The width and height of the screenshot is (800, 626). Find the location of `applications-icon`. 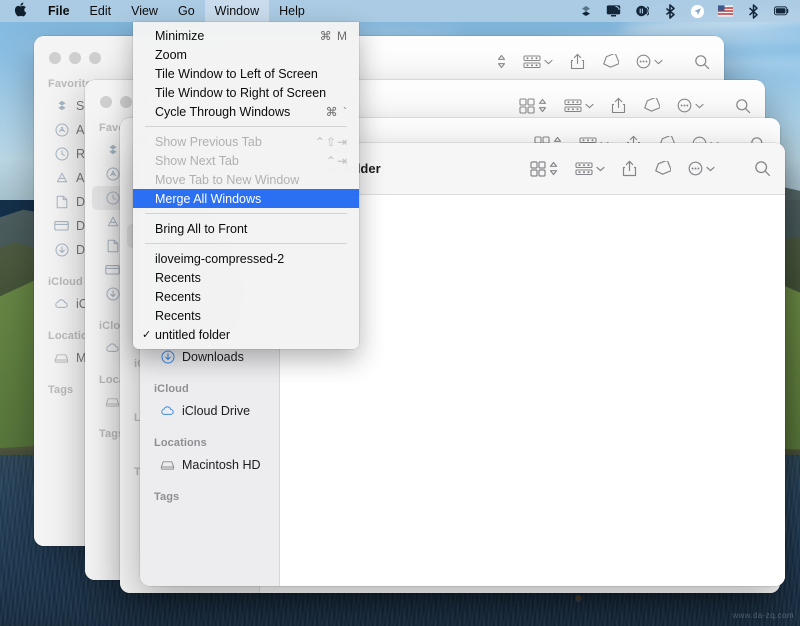

applications-icon is located at coordinates (61, 178).